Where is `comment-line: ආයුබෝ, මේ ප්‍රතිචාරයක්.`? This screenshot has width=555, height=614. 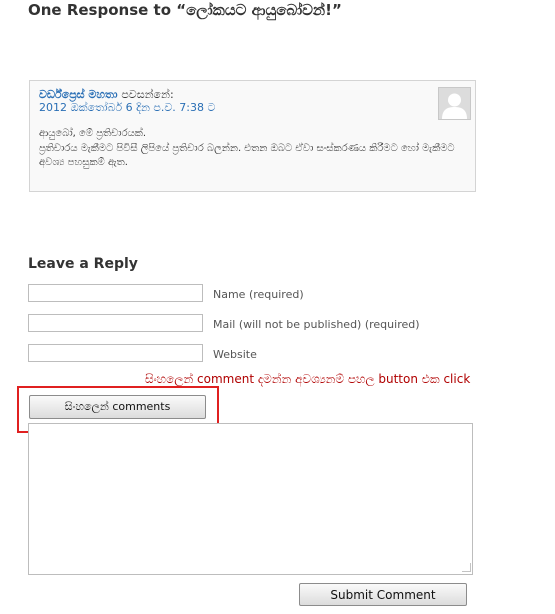
comment-line: ආයුබෝ, මේ ප්‍රතිචාරයක්. is located at coordinates (93, 133).